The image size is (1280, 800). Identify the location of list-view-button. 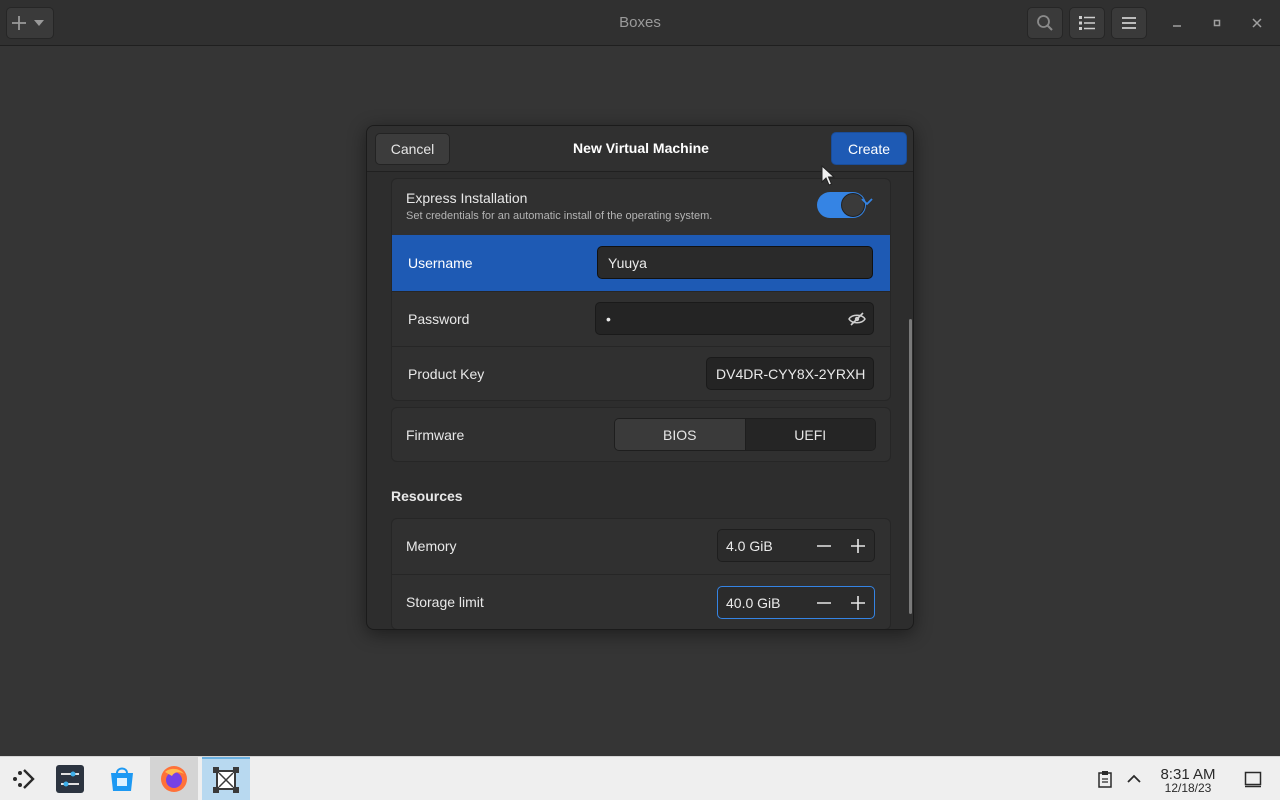
(1087, 23).